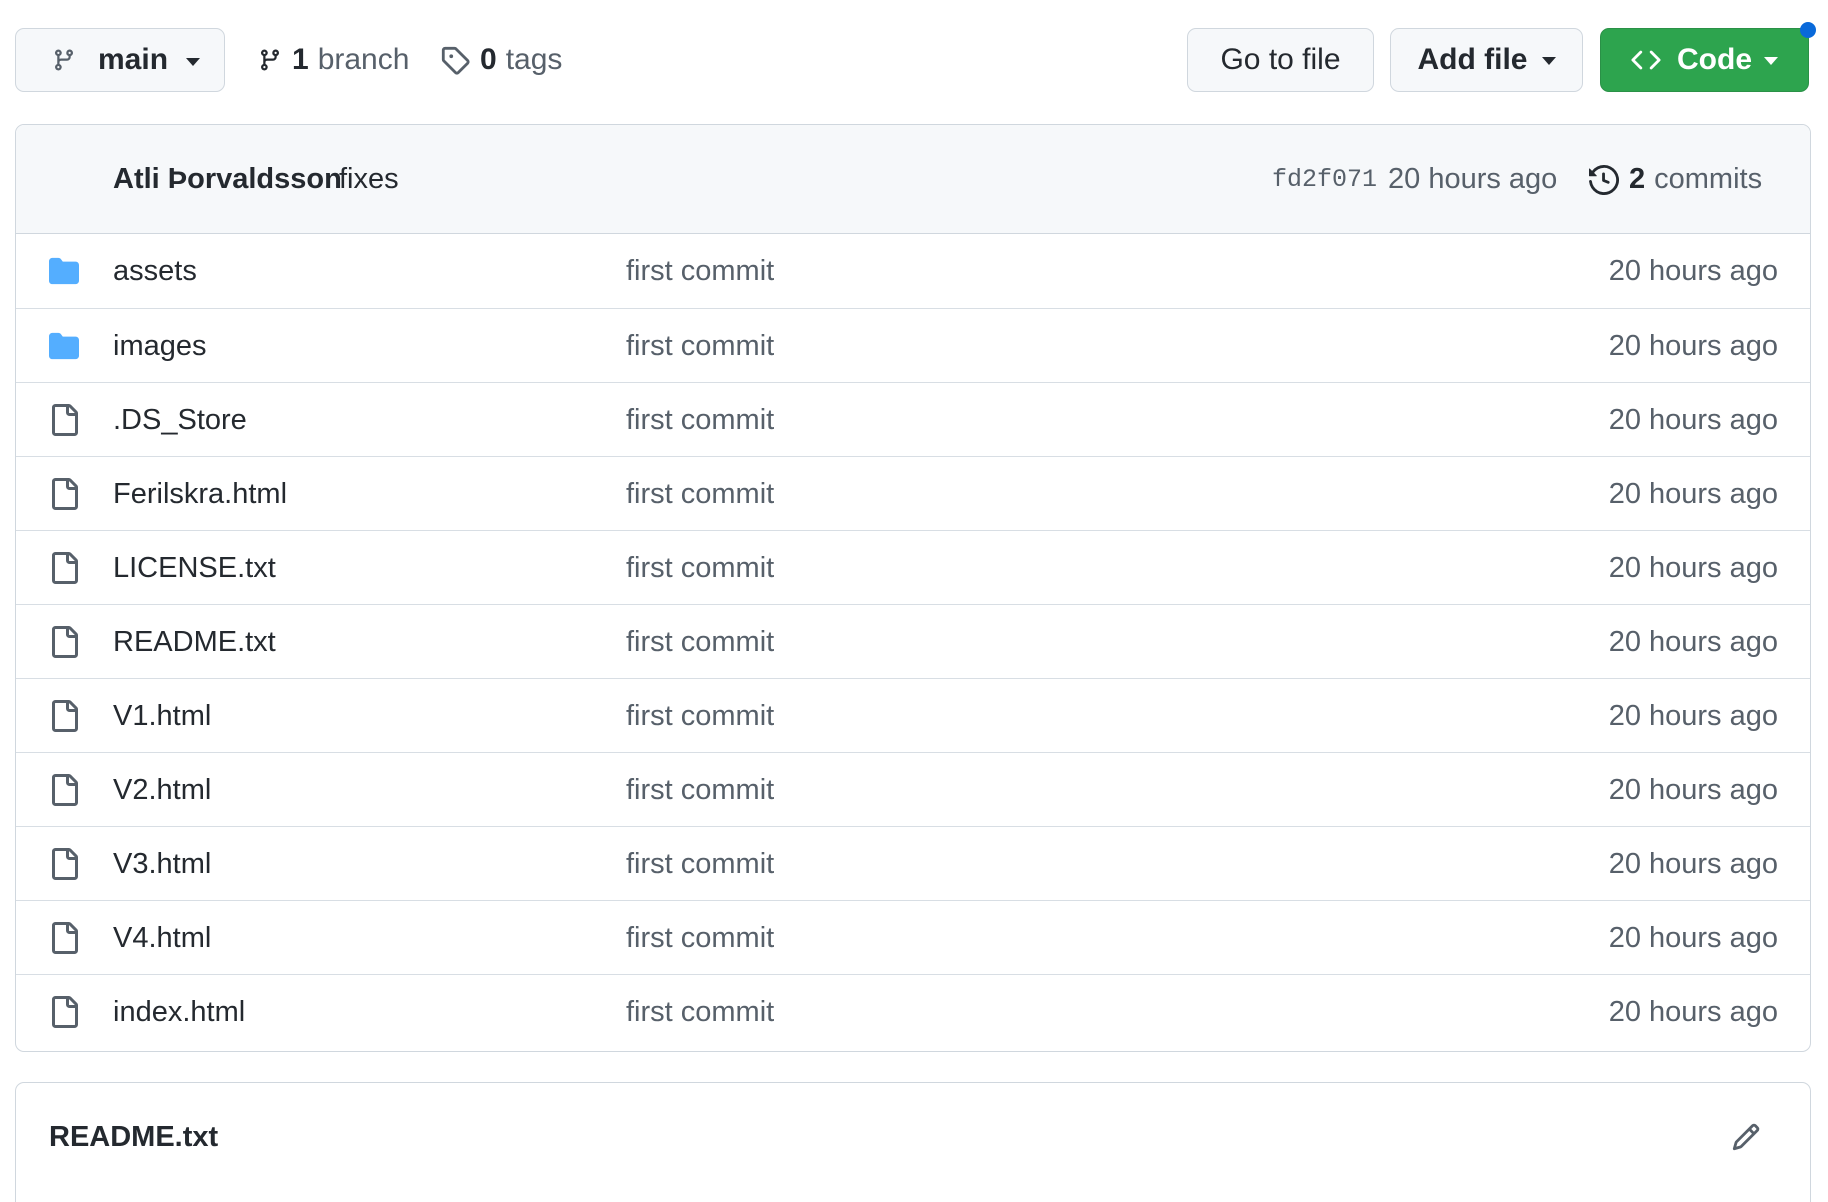 The width and height of the screenshot is (1828, 1202). Describe the element at coordinates (227, 179) in the screenshot. I see `commit-author-link: Atli Þorvaldsson` at that location.